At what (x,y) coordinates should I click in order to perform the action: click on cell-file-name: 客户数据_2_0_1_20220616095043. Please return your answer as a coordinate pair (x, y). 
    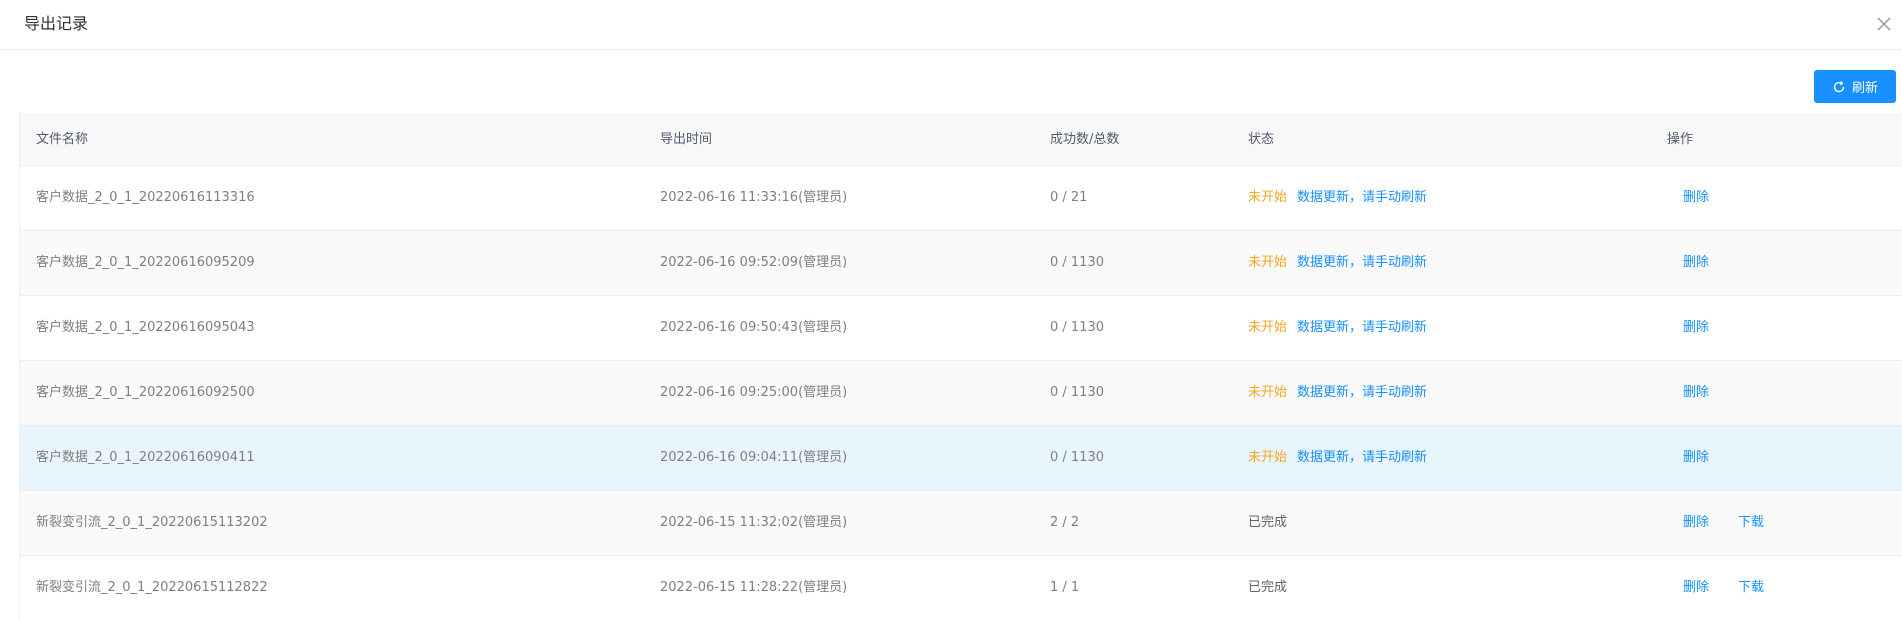
    Looking at the image, I should click on (145, 327).